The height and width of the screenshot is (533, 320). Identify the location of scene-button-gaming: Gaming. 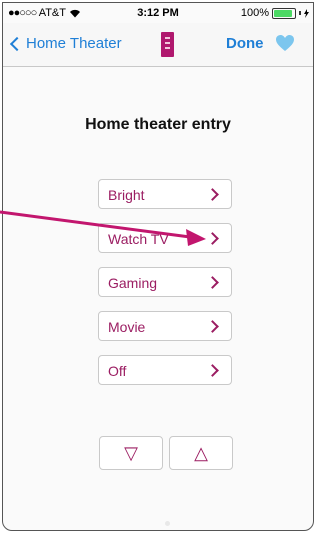
(165, 282).